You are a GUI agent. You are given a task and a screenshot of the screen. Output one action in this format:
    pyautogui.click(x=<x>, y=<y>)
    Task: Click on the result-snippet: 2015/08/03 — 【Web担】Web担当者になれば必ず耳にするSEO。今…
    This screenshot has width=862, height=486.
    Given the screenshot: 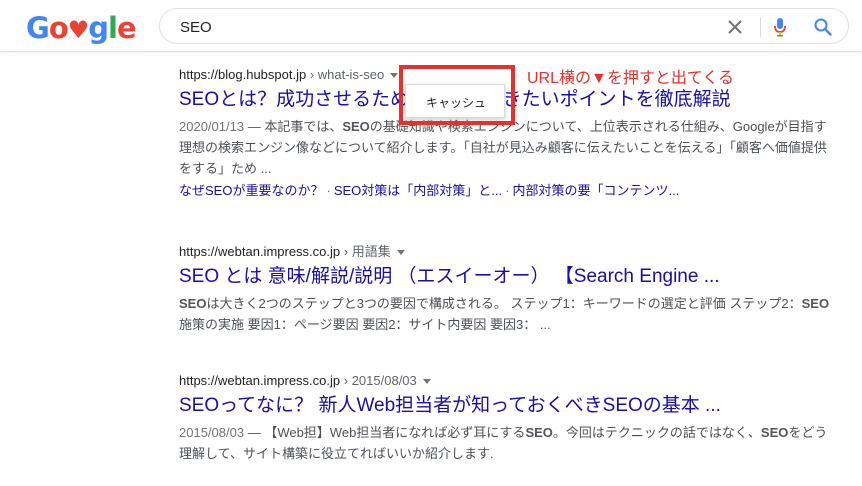 What is the action you would take?
    pyautogui.click(x=503, y=443)
    